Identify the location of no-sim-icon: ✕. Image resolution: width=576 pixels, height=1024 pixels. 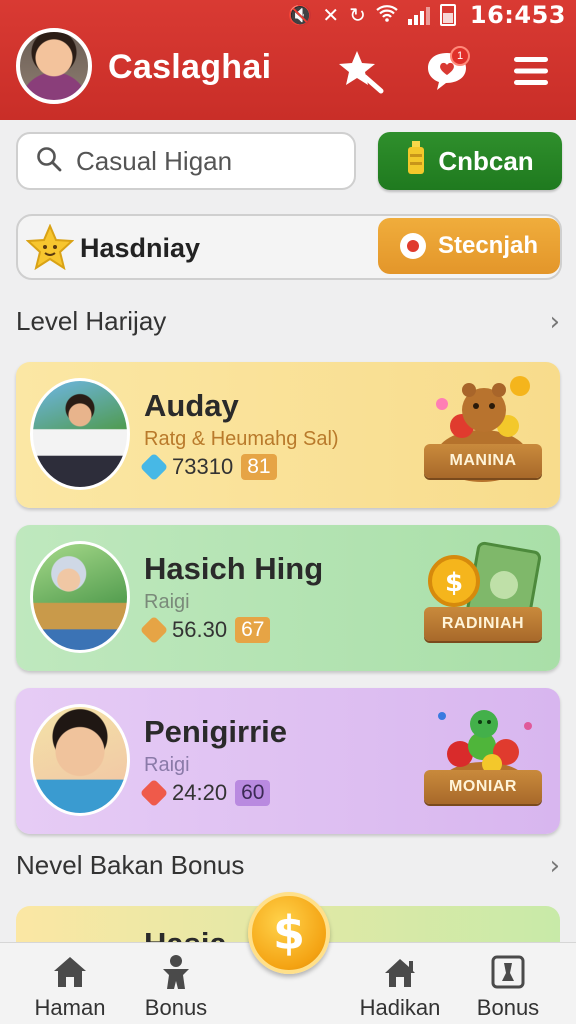
(331, 15).